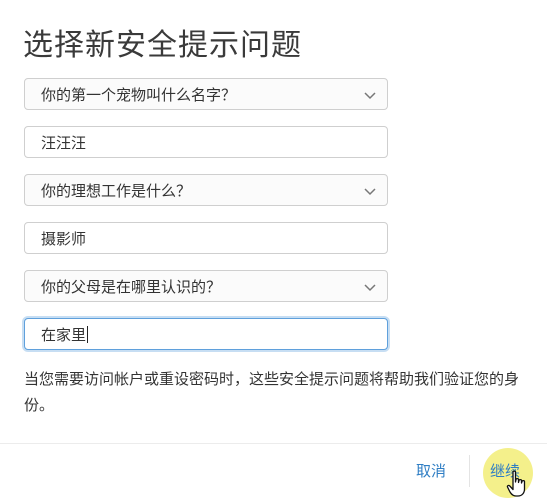 The width and height of the screenshot is (547, 500). I want to click on footer-divider, so click(273, 443).